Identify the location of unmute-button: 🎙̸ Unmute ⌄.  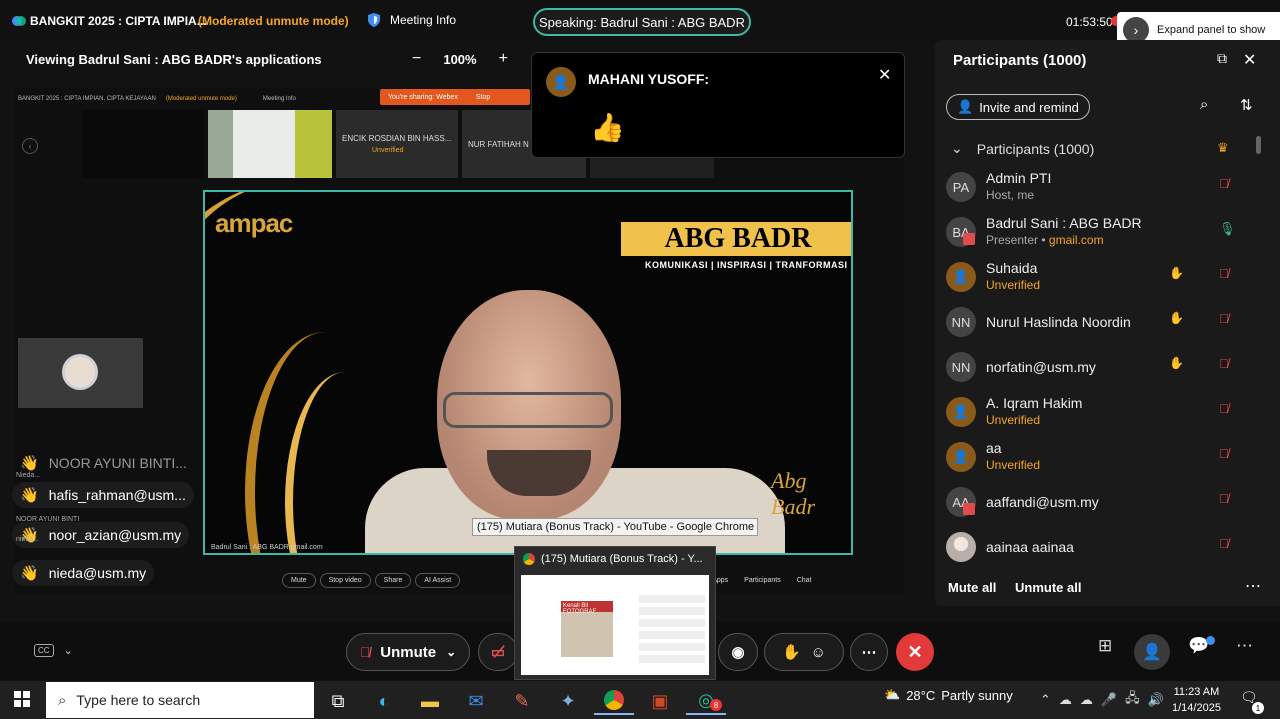
(408, 652).